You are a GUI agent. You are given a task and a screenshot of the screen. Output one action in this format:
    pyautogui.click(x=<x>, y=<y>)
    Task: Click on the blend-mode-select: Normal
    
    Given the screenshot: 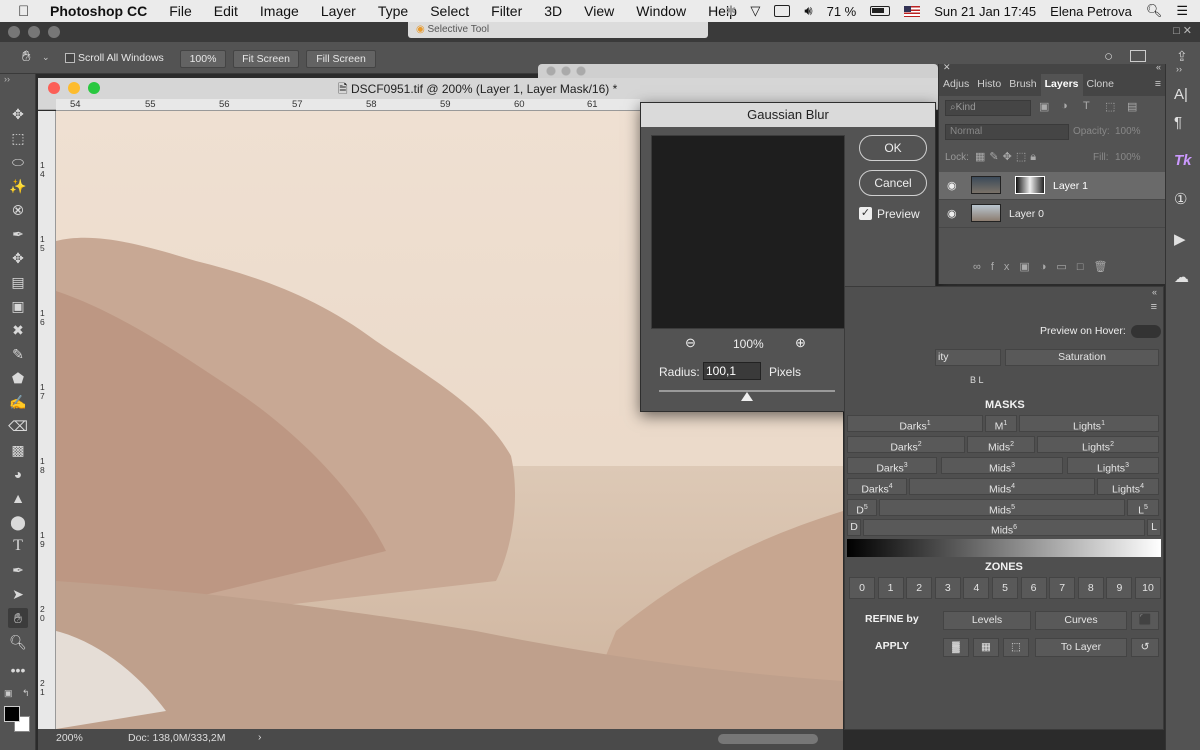 What is the action you would take?
    pyautogui.click(x=1007, y=132)
    